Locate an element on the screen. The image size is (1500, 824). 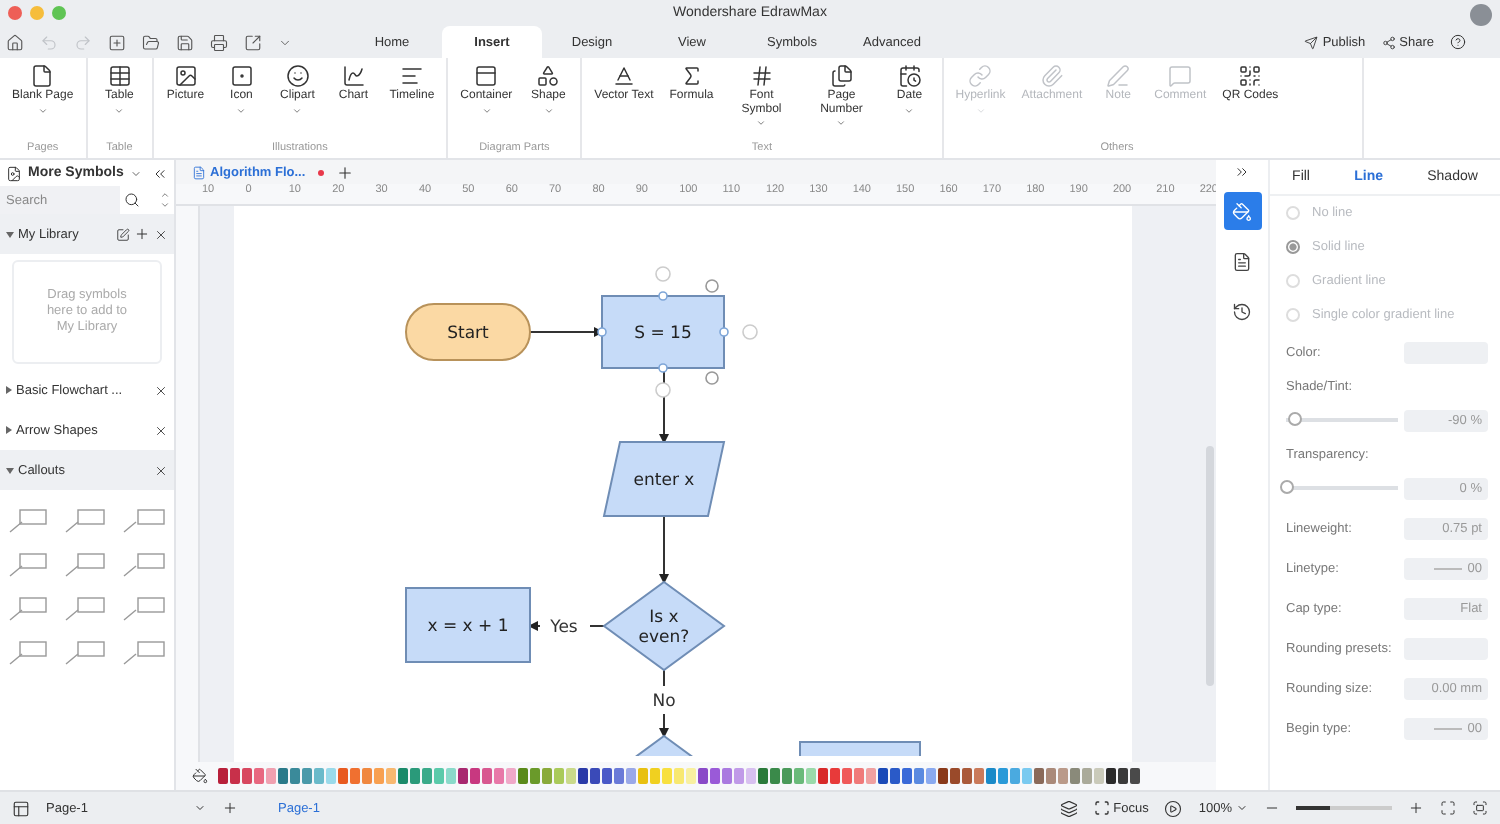
selection-handles is located at coordinates (677, 332).